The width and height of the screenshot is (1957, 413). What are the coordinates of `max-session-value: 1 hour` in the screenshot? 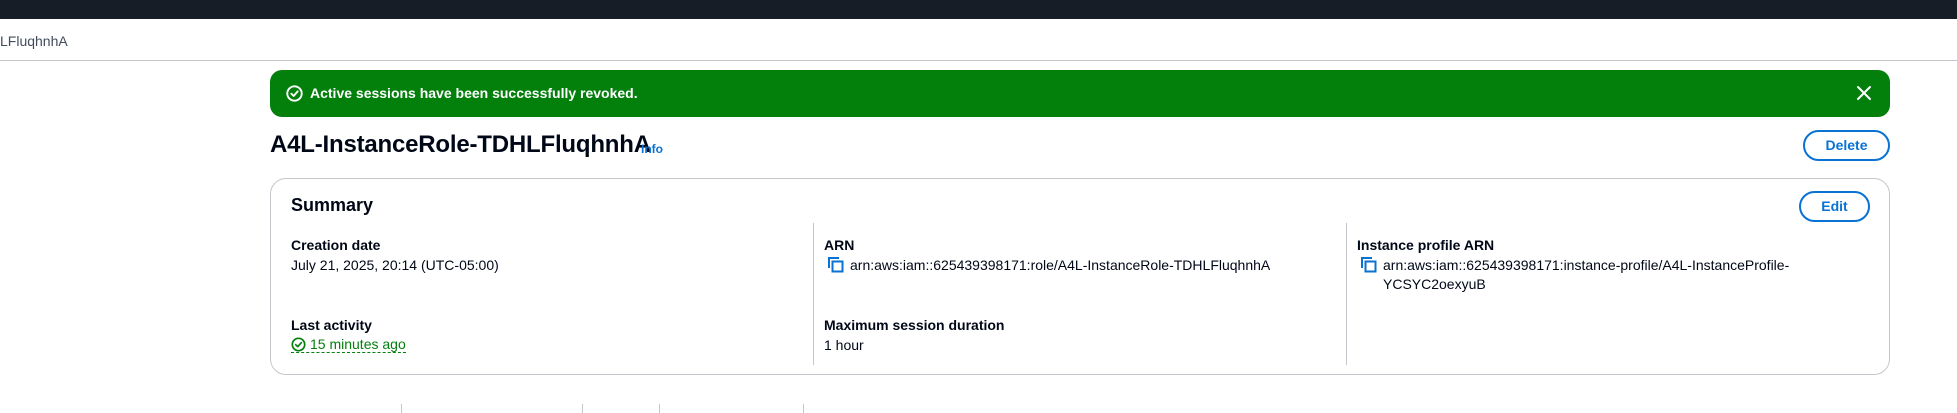 It's located at (844, 345).